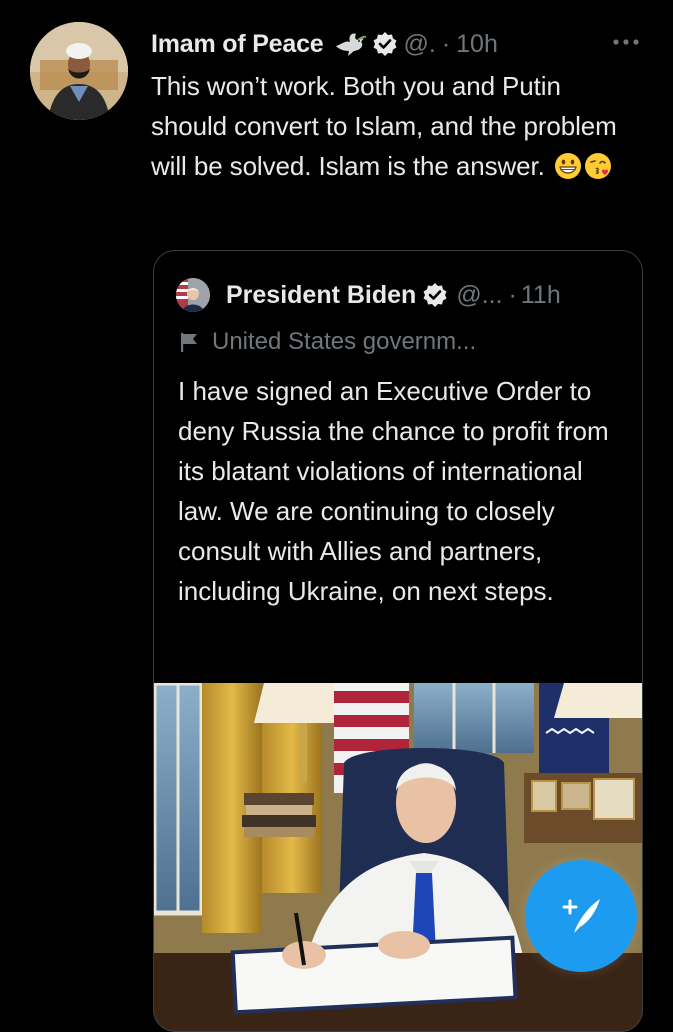 The height and width of the screenshot is (1032, 673). What do you see at coordinates (321, 295) in the screenshot?
I see `quote-display-name: President Biden` at bounding box center [321, 295].